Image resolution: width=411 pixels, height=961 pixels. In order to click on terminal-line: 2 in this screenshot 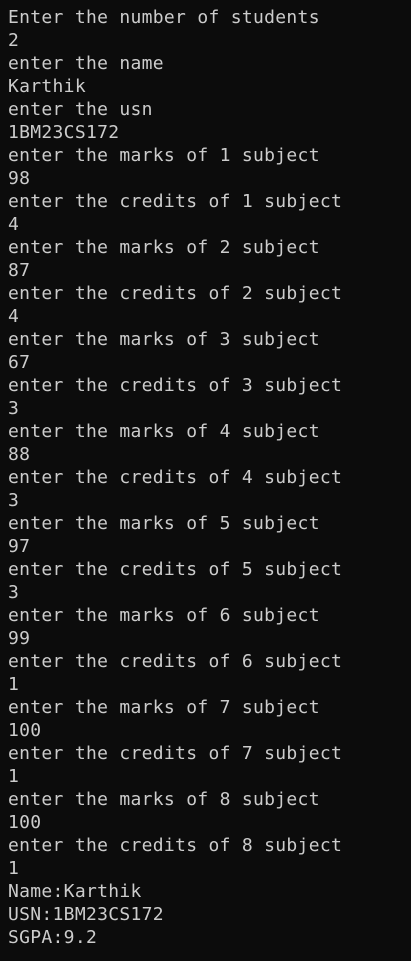, I will do `click(14, 40)`.